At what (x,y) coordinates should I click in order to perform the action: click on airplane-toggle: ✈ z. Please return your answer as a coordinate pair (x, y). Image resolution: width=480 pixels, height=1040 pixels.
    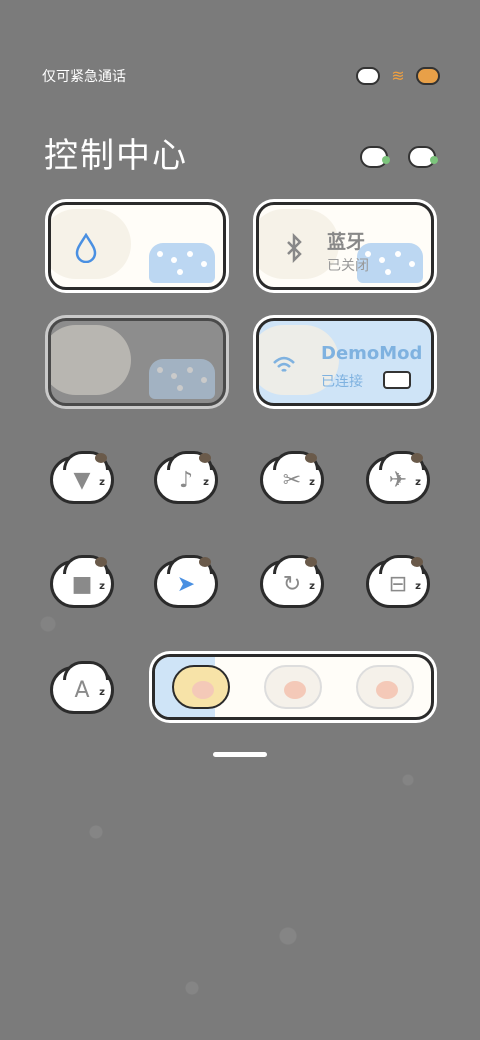
    Looking at the image, I should click on (398, 477).